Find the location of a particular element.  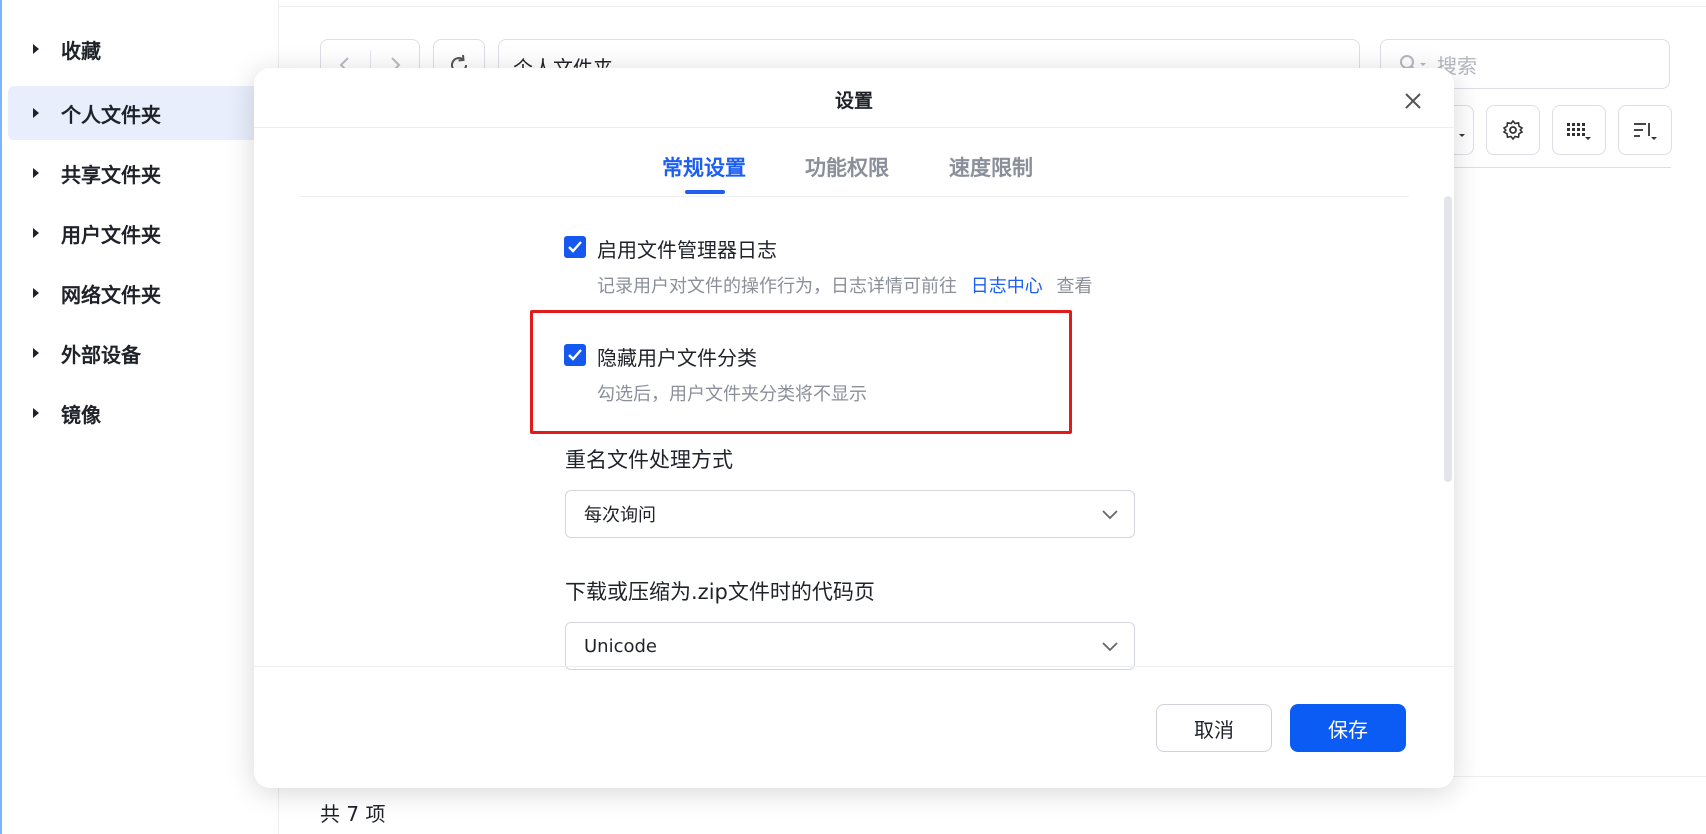

sort-icon is located at coordinates (1645, 131).